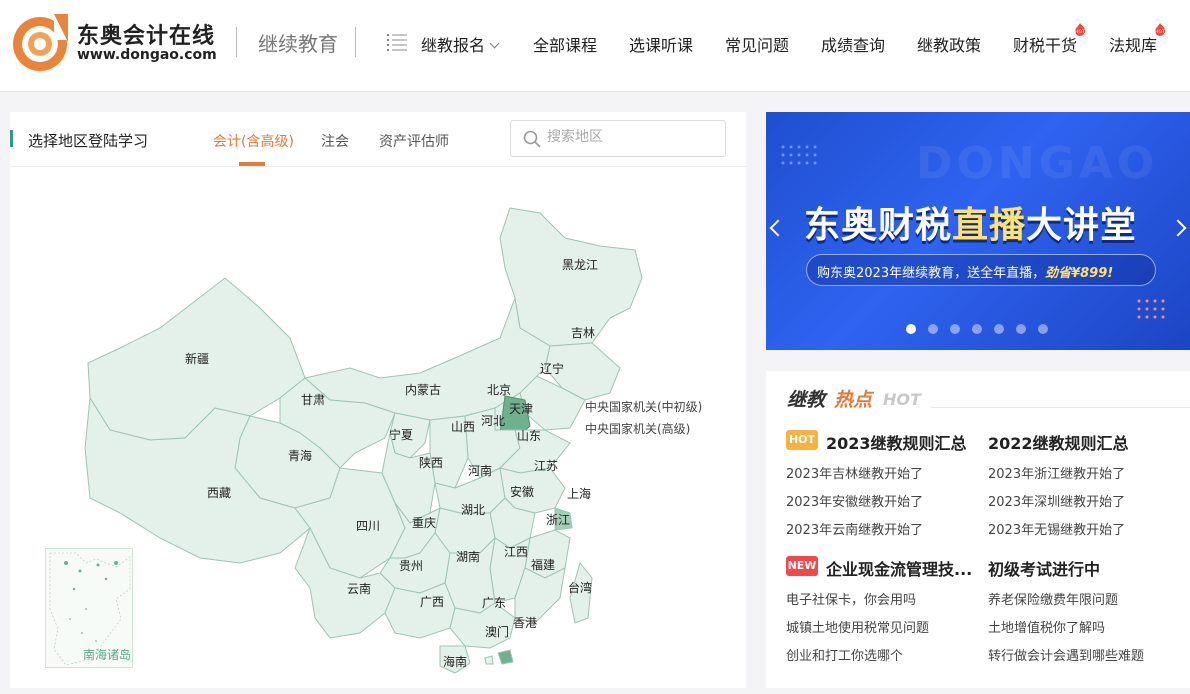 This screenshot has height=694, width=1190. What do you see at coordinates (1178, 228) in the screenshot?
I see `banner-next-arrow-icon` at bounding box center [1178, 228].